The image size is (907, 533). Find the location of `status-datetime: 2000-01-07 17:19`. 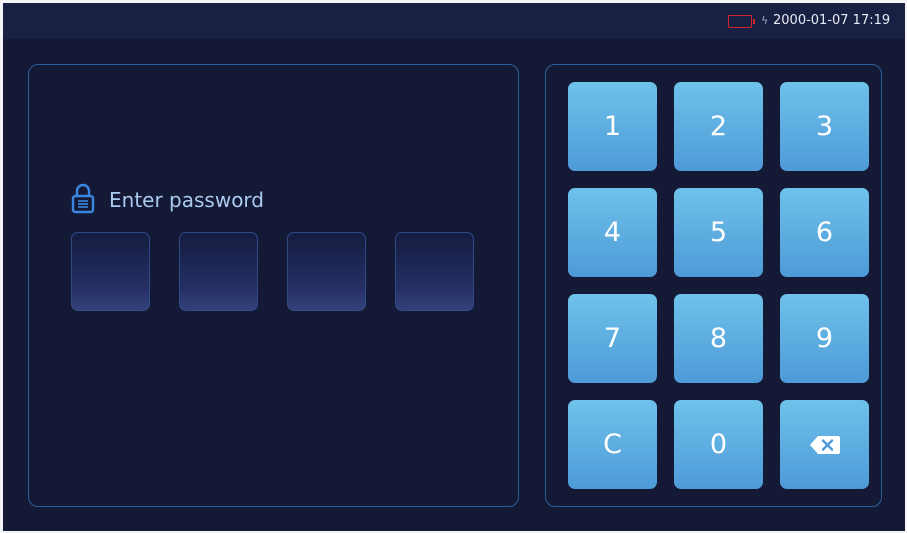

status-datetime: 2000-01-07 17:19 is located at coordinates (832, 20).